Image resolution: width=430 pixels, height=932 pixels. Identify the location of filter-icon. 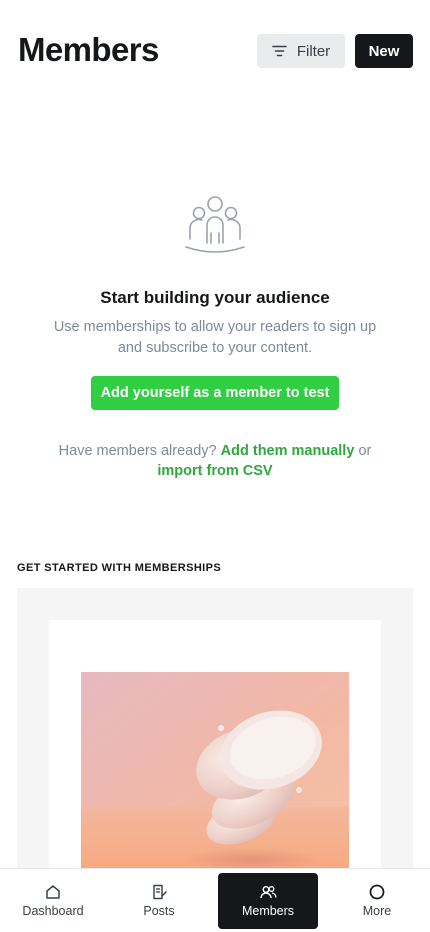
(279, 51).